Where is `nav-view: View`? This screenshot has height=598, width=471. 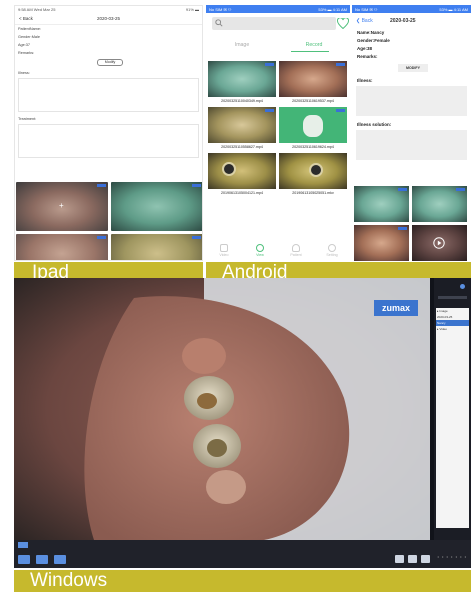
nav-view: View is located at coordinates (260, 250).